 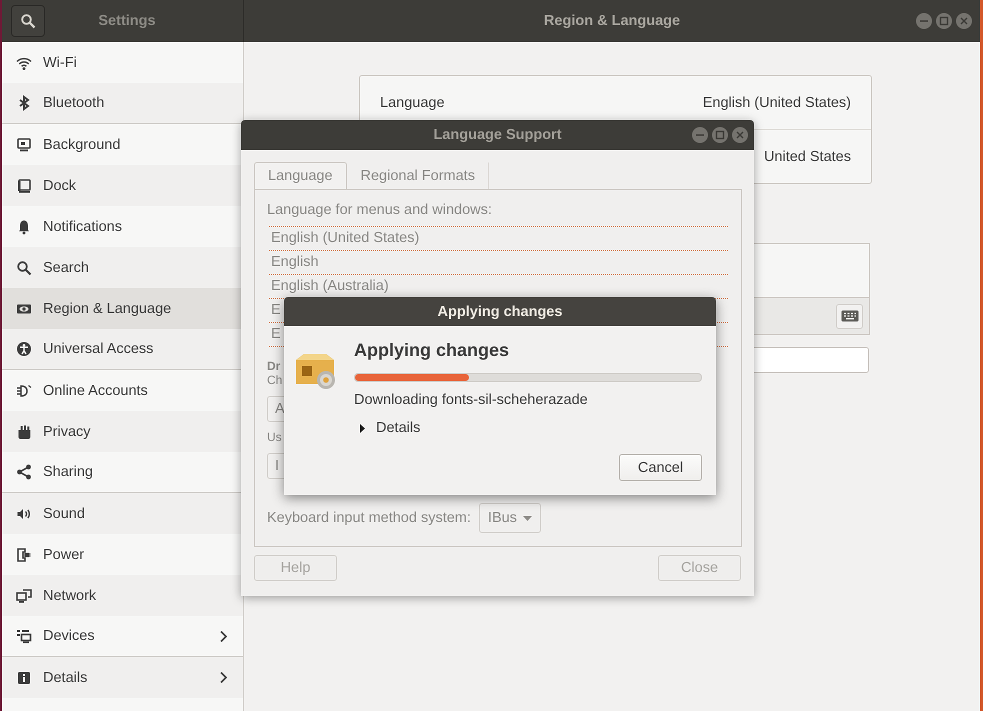 I want to click on list-label: Language for menus and windows:, so click(x=380, y=211).